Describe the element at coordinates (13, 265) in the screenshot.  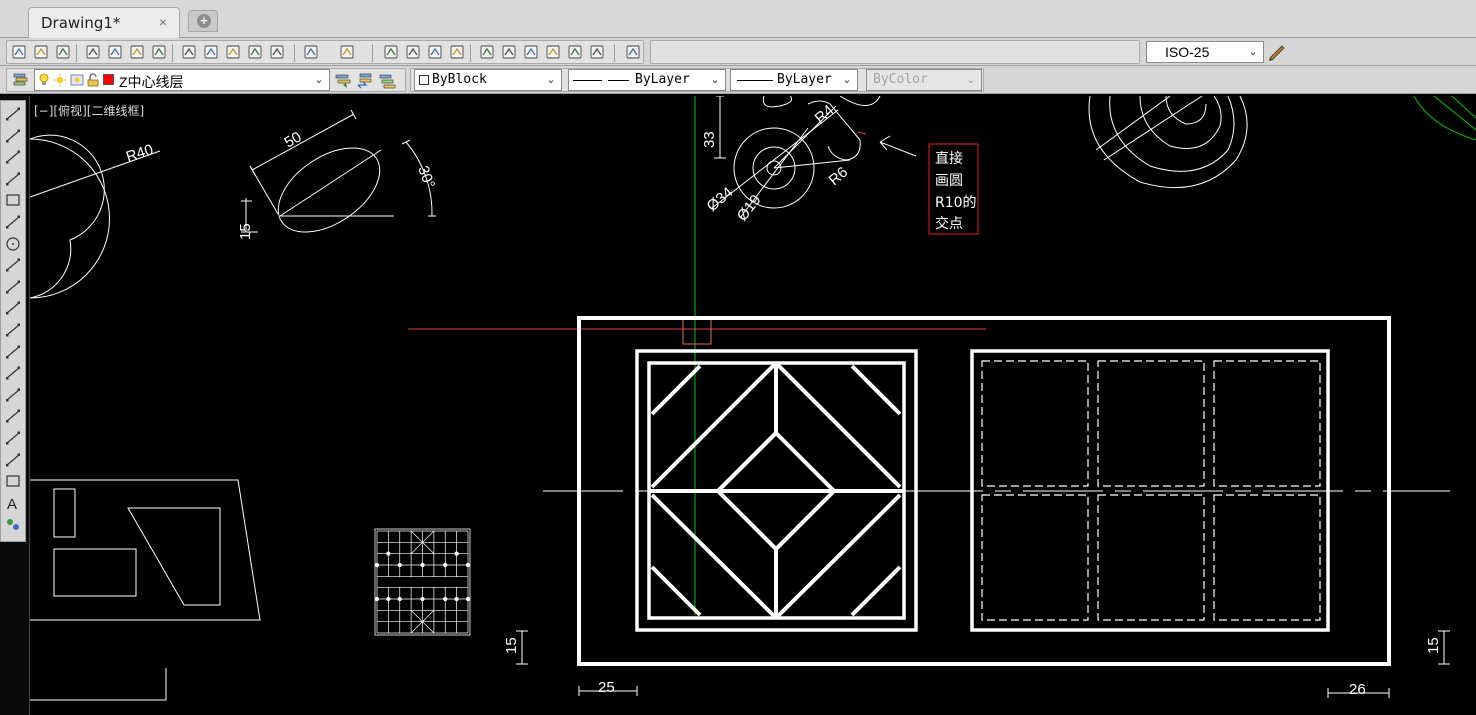
I see `revision-cloud-icon` at that location.